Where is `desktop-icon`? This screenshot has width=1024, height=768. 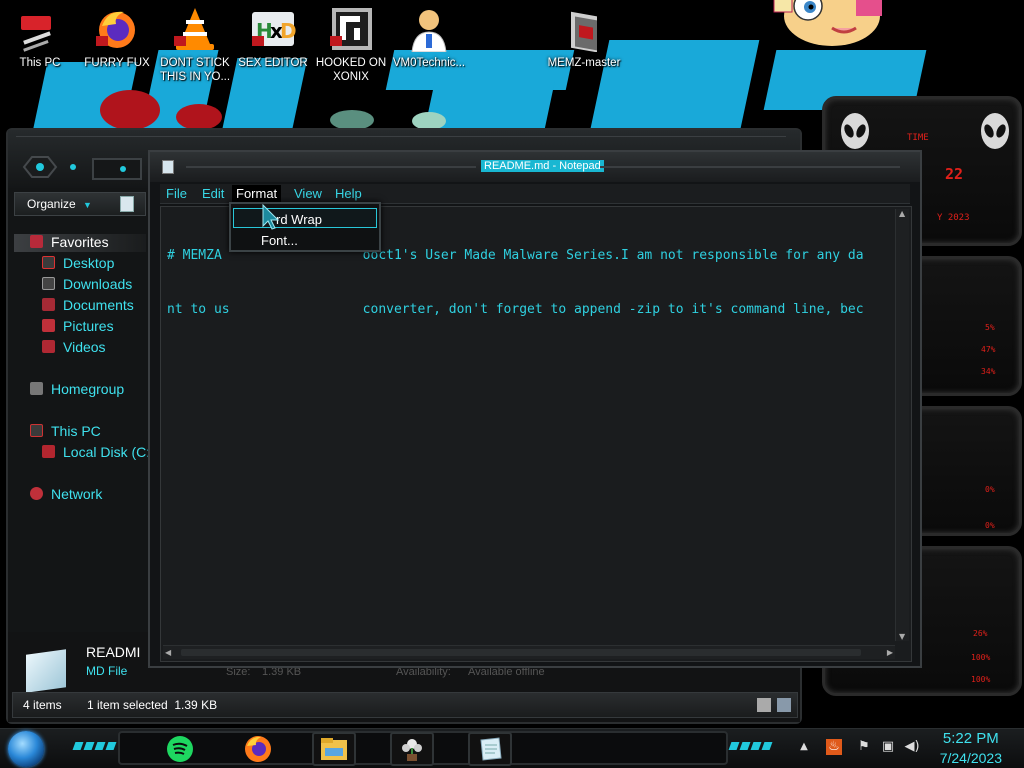
desktop-icon is located at coordinates (48, 262).